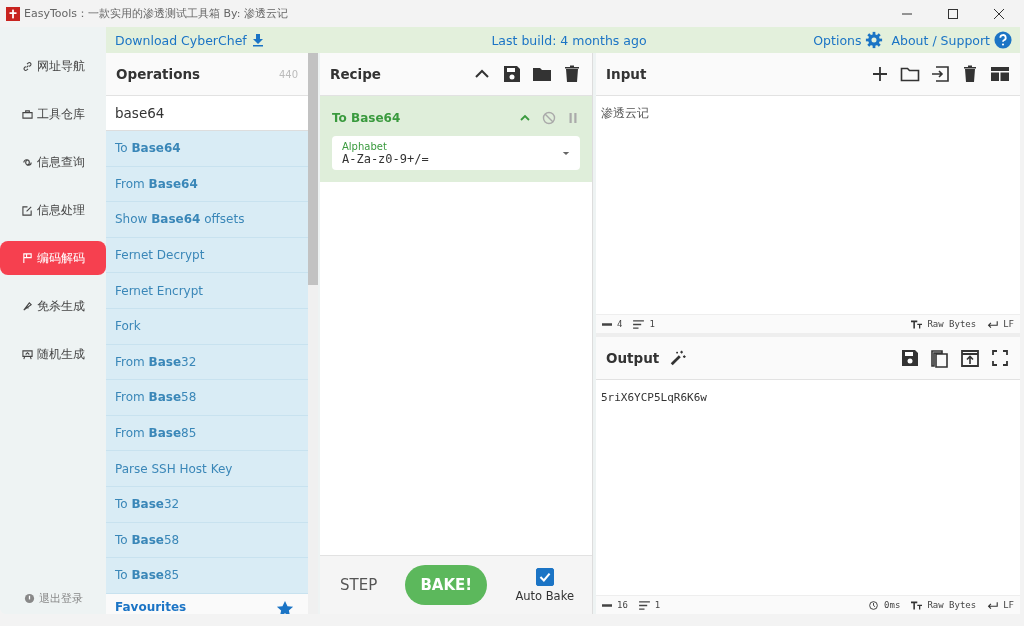 The height and width of the screenshot is (626, 1024). I want to click on star-icon, so click(285, 607).